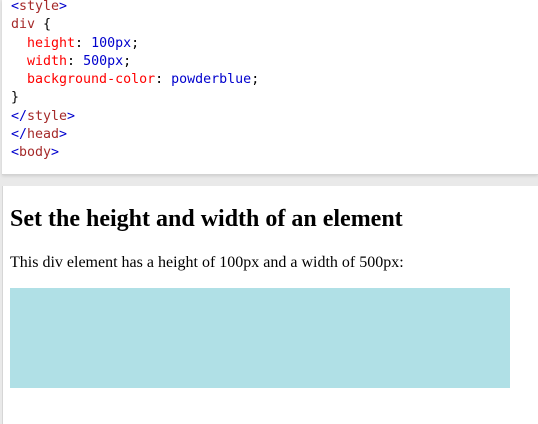 The image size is (538, 424). I want to click on code-token: }, so click(15, 98).